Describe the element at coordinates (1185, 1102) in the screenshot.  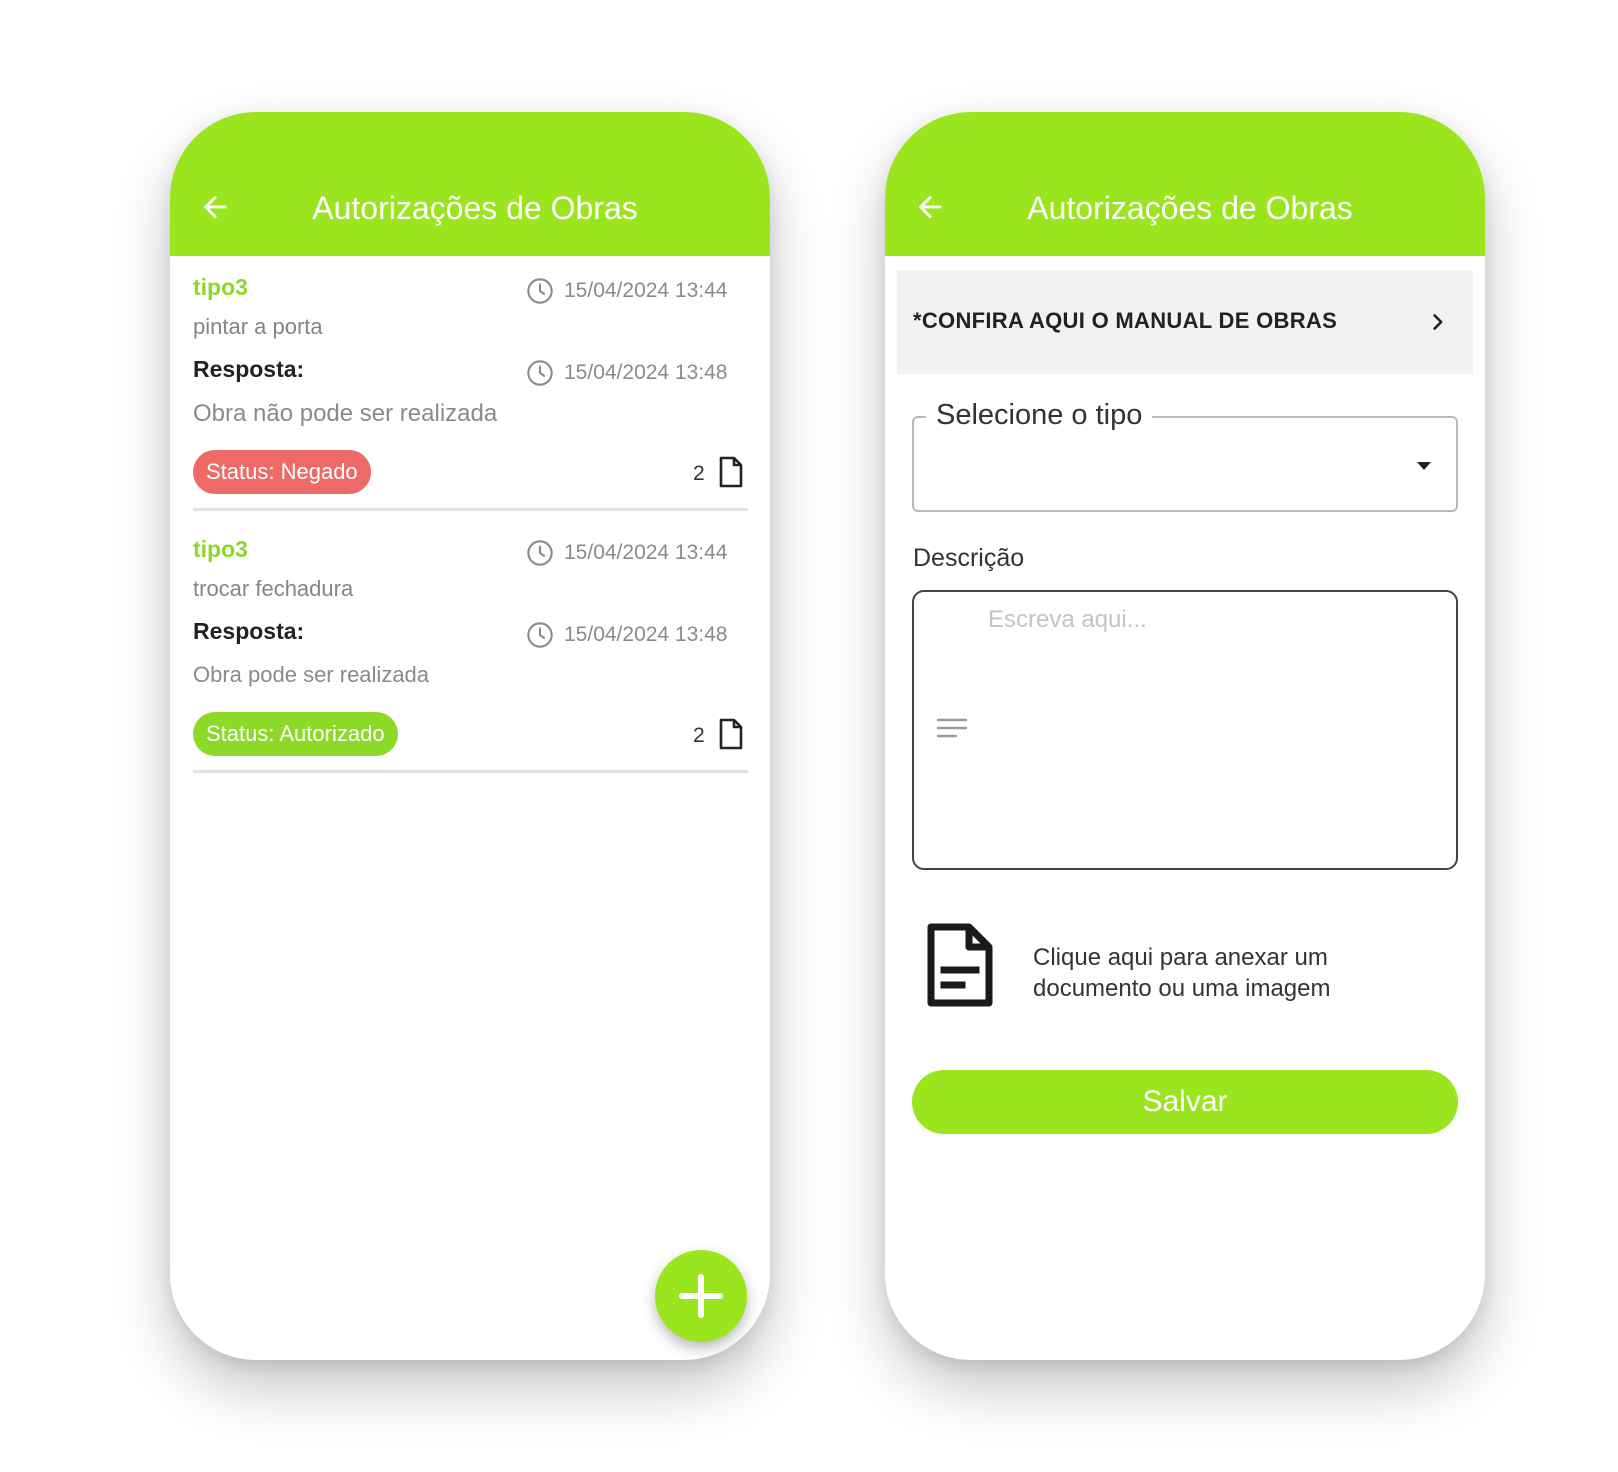
I see `save-button: Salvar` at that location.